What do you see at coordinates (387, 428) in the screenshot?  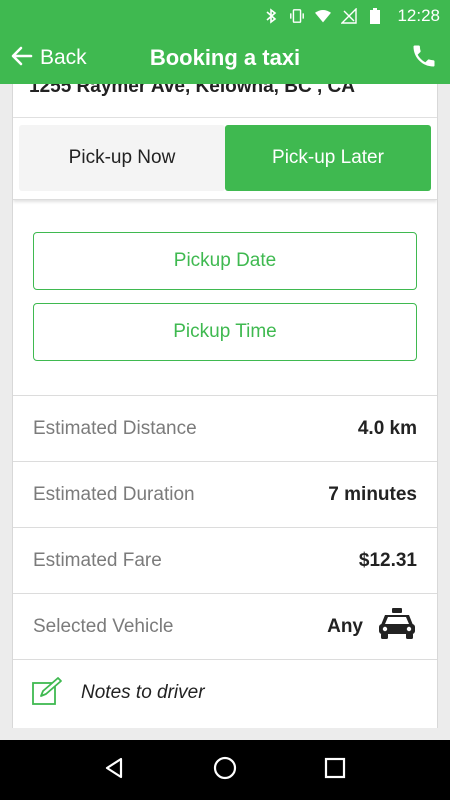 I see `estimated-distance-value: 4.0 km` at bounding box center [387, 428].